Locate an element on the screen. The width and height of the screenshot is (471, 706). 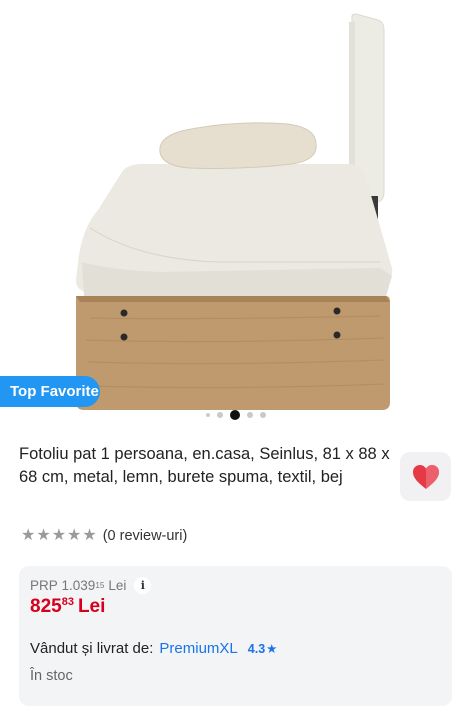
product-rating: ★ ★ ★ ★ ★ (0 review-uri) is located at coordinates (104, 536).